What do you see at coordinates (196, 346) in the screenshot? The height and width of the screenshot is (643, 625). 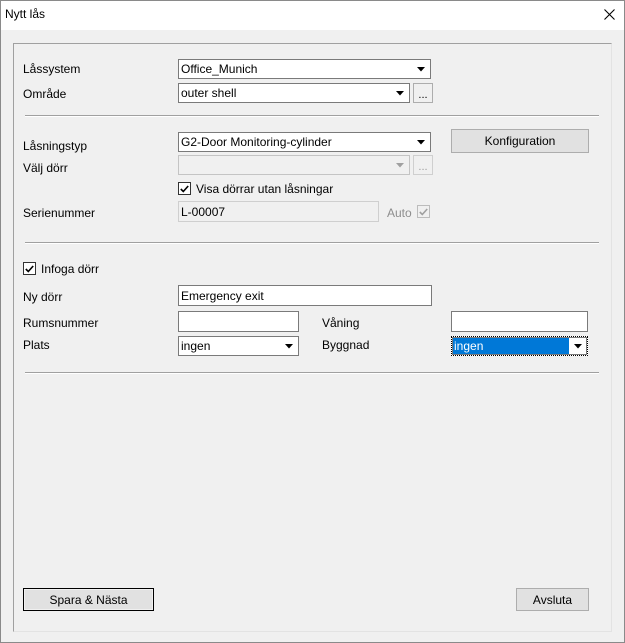 I see `location-value: ingen` at bounding box center [196, 346].